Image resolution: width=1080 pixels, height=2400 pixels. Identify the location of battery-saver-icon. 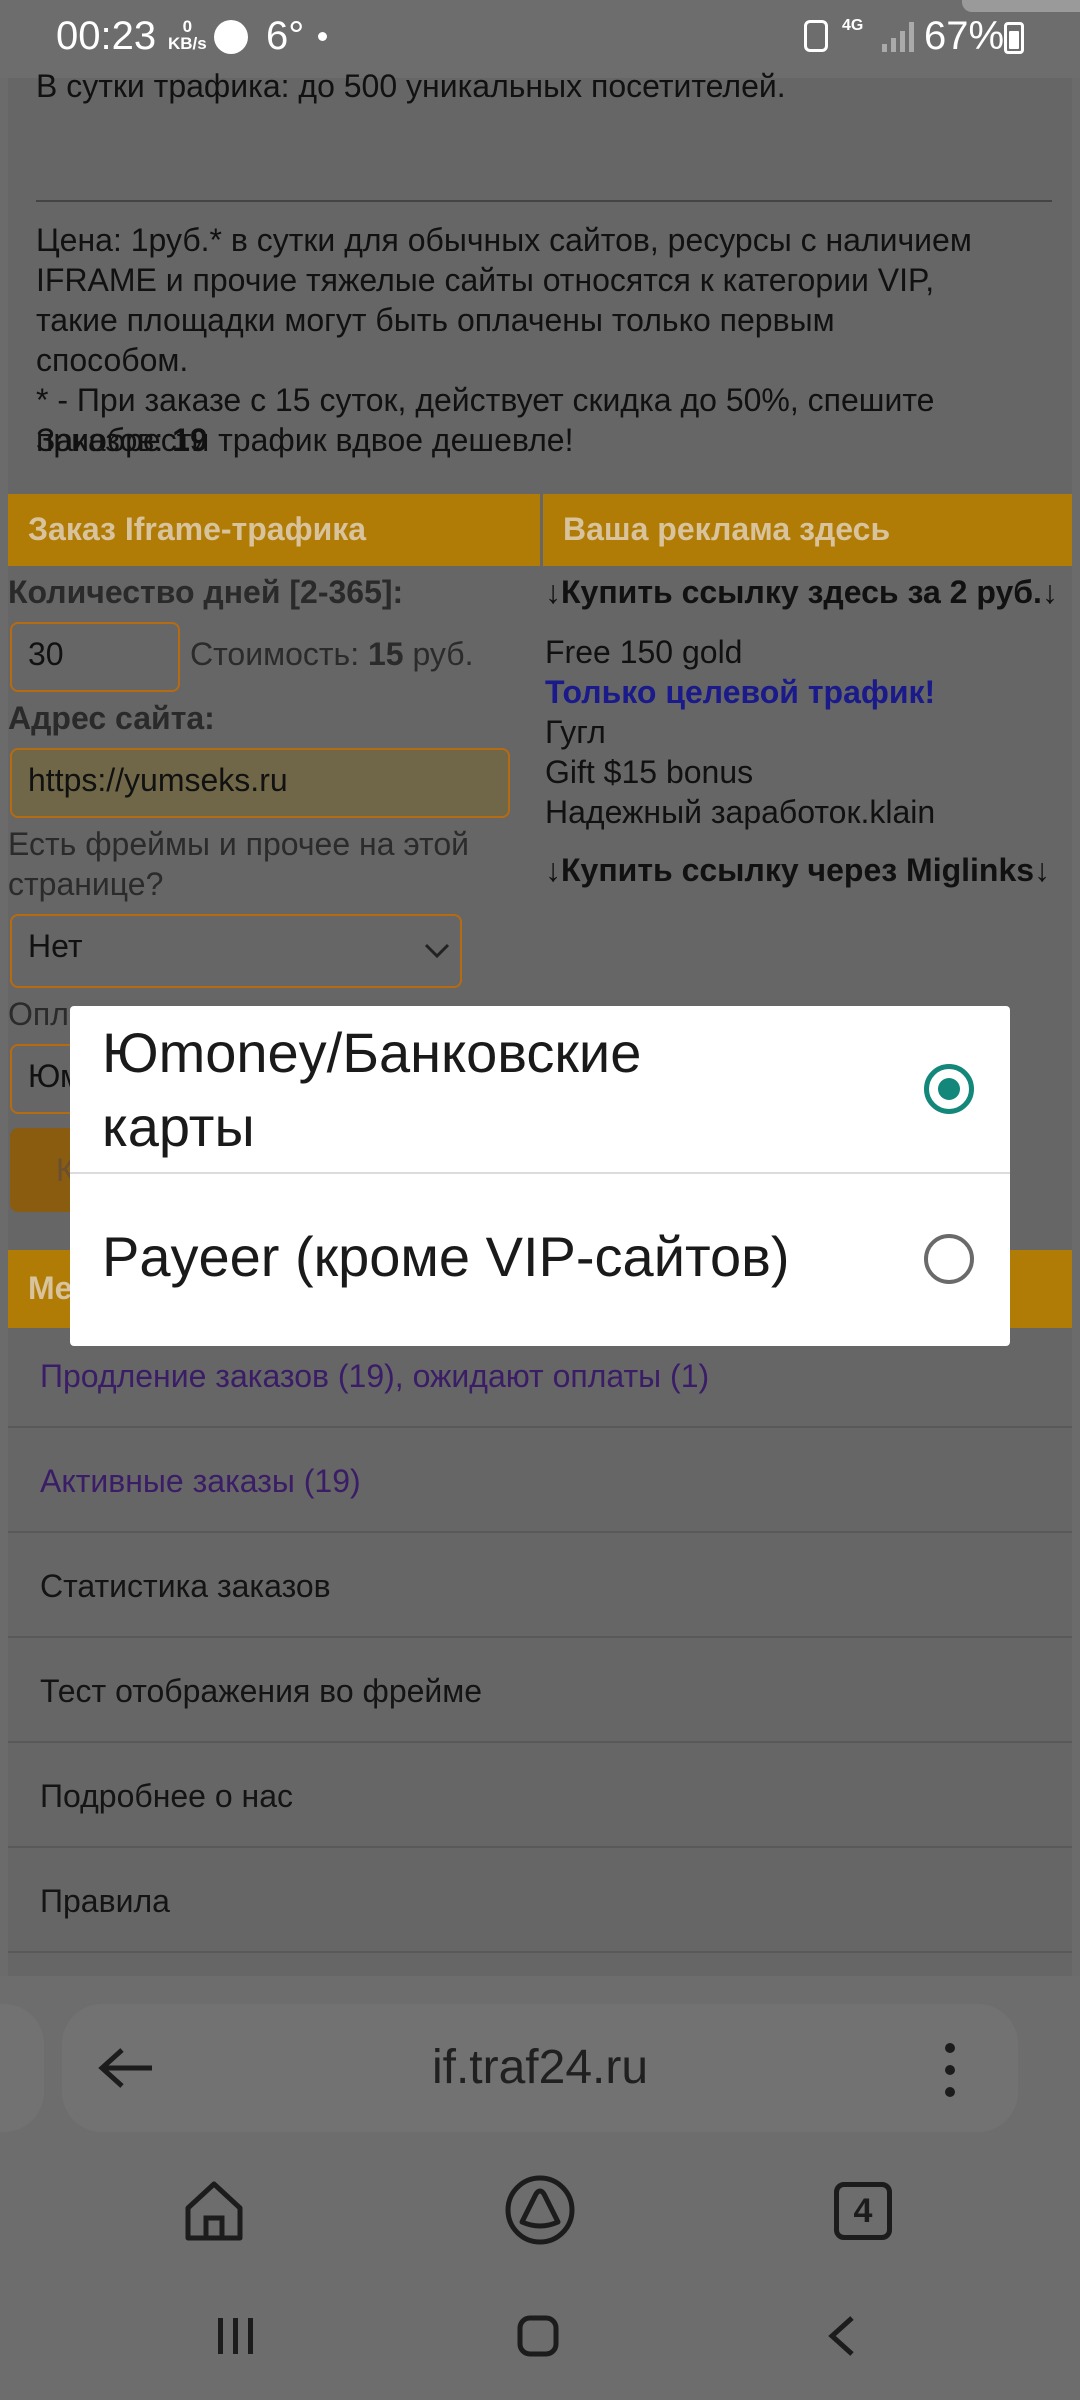
(816, 36).